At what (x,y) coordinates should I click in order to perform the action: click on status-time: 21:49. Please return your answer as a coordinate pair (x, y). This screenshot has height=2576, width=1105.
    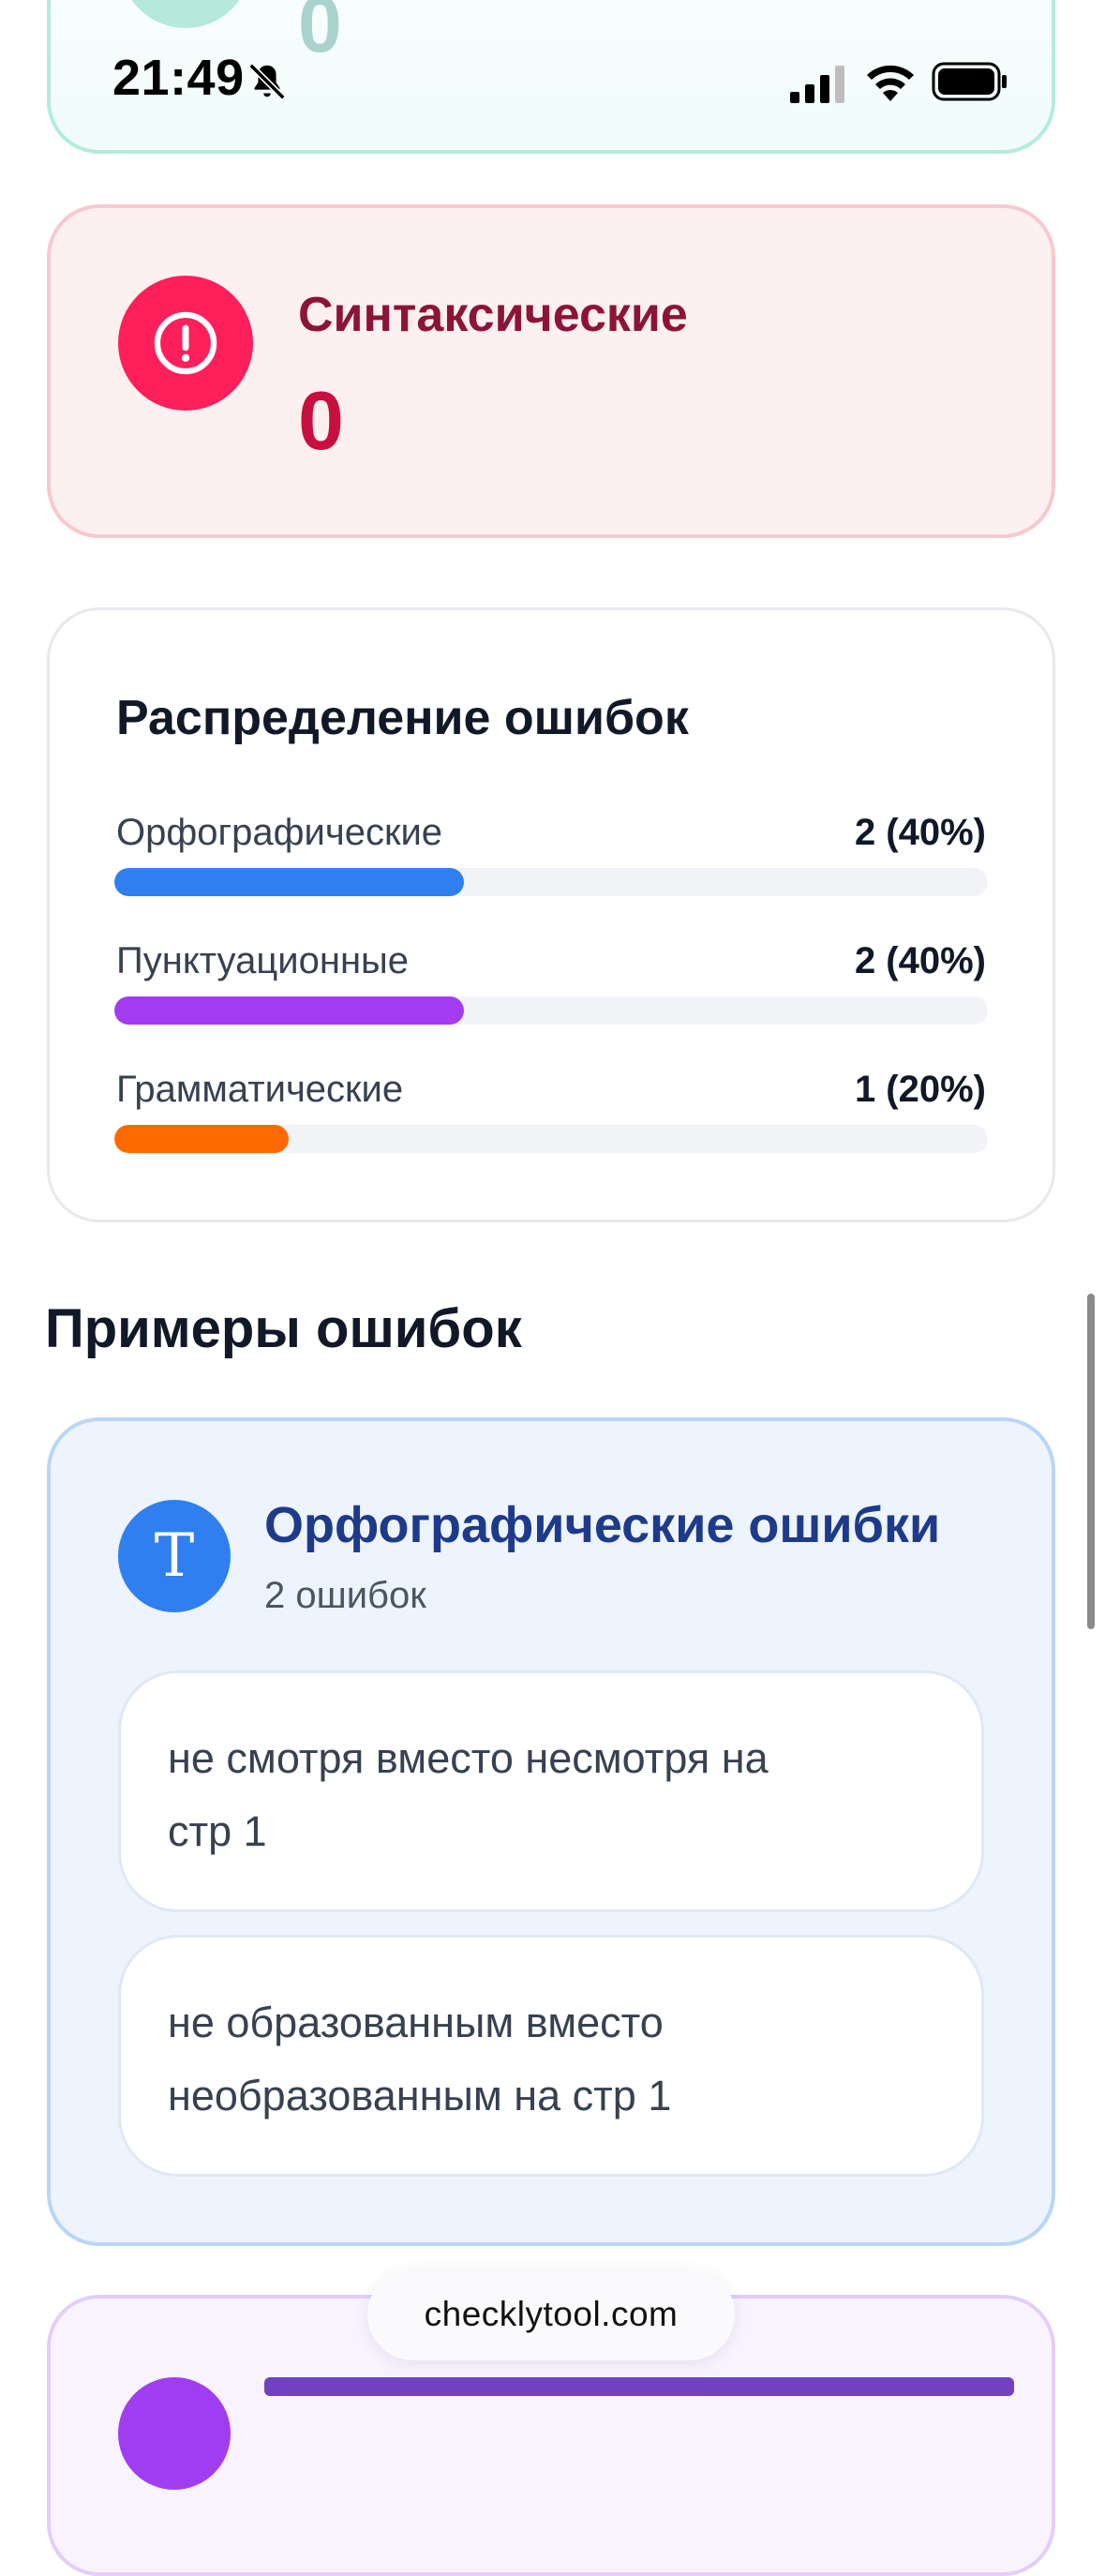
    Looking at the image, I should click on (178, 78).